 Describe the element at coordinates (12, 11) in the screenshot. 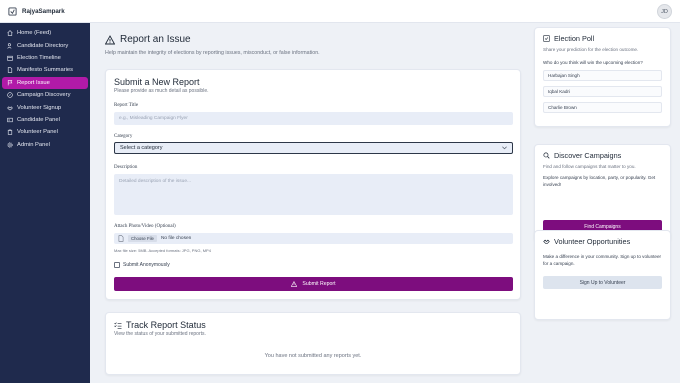

I see `brand-logo-icon` at that location.